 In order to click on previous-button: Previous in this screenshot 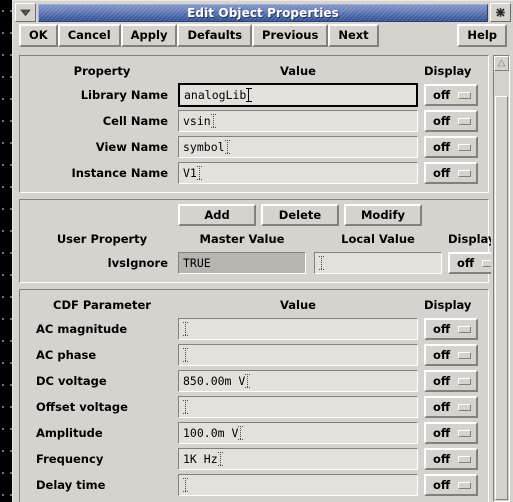, I will do `click(290, 35)`.